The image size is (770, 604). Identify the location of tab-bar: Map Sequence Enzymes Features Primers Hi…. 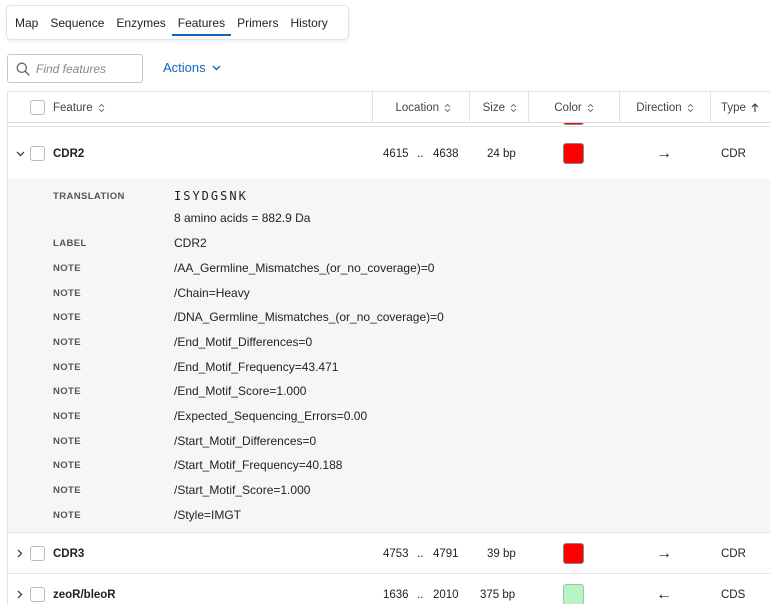
(177, 22).